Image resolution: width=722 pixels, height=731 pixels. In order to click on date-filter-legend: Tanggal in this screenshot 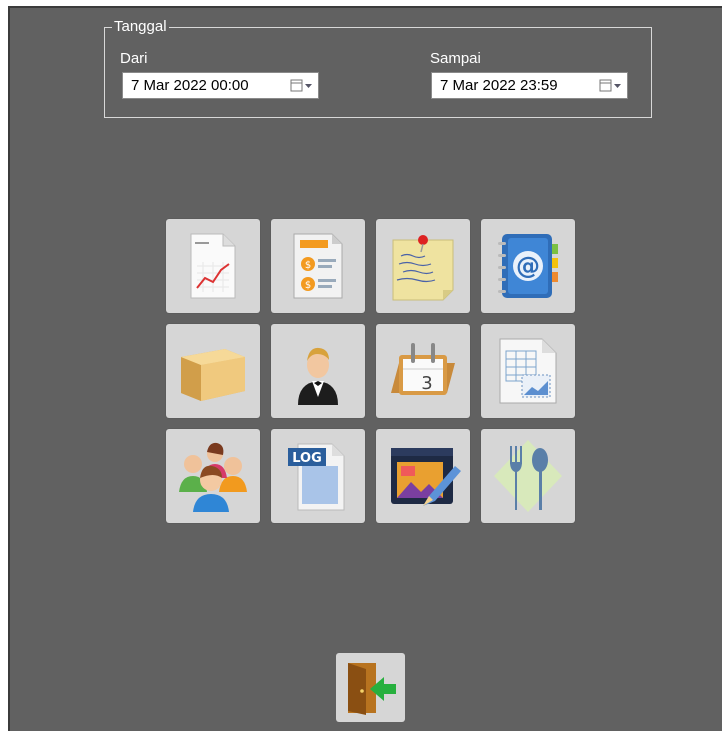, I will do `click(140, 26)`.